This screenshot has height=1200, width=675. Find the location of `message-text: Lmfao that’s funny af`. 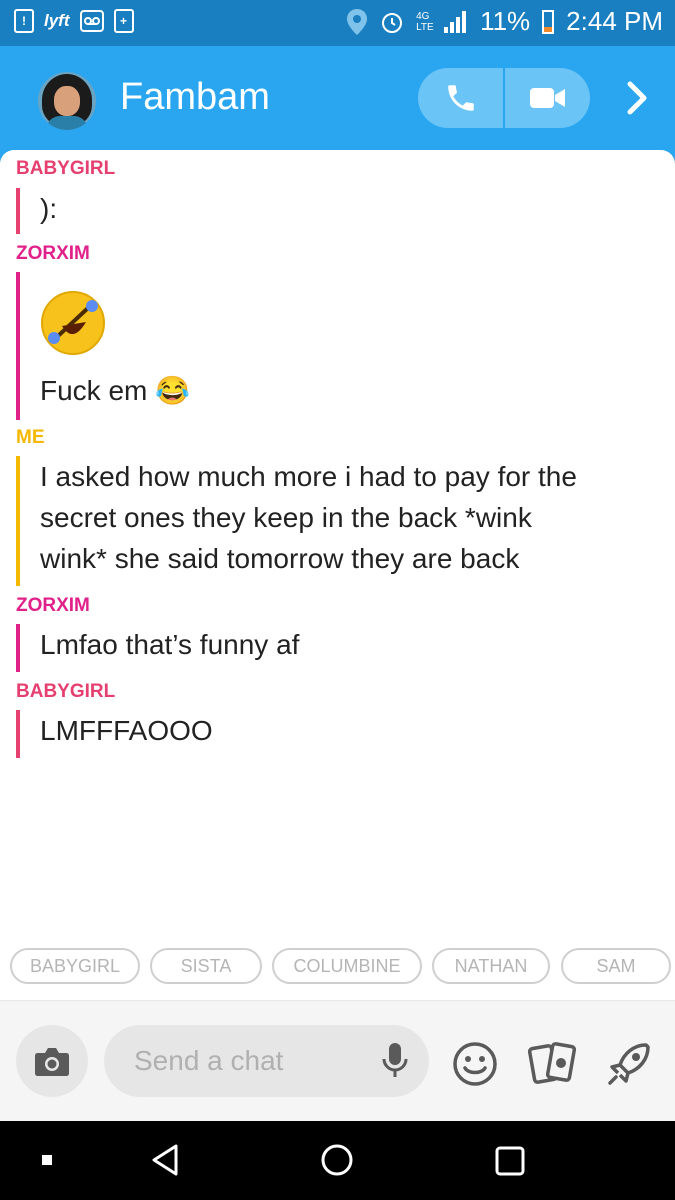

message-text: Lmfao that’s funny af is located at coordinates (170, 644).